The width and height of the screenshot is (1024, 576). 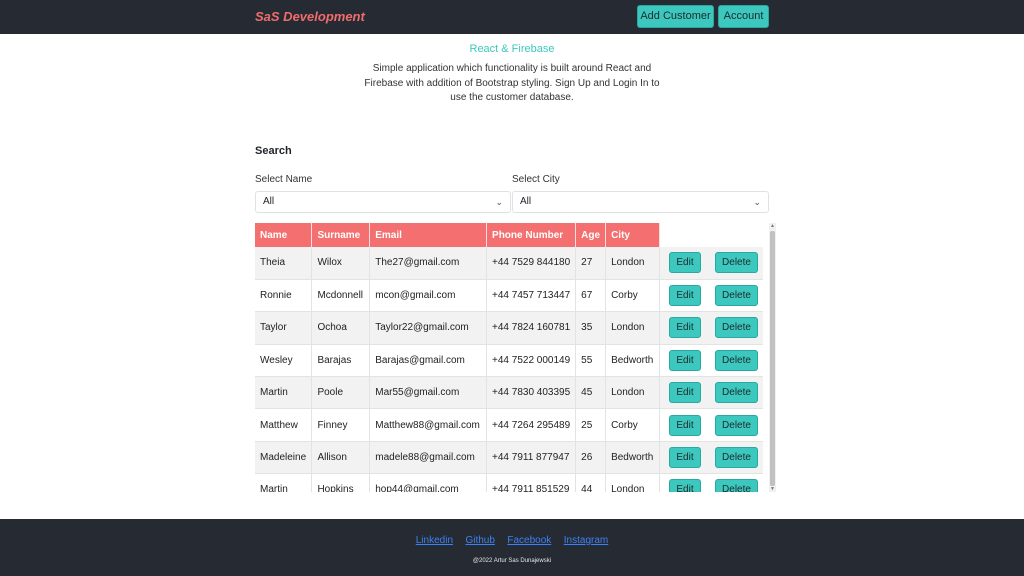 What do you see at coordinates (531, 263) in the screenshot?
I see `cell-phone: +44 7529 844180` at bounding box center [531, 263].